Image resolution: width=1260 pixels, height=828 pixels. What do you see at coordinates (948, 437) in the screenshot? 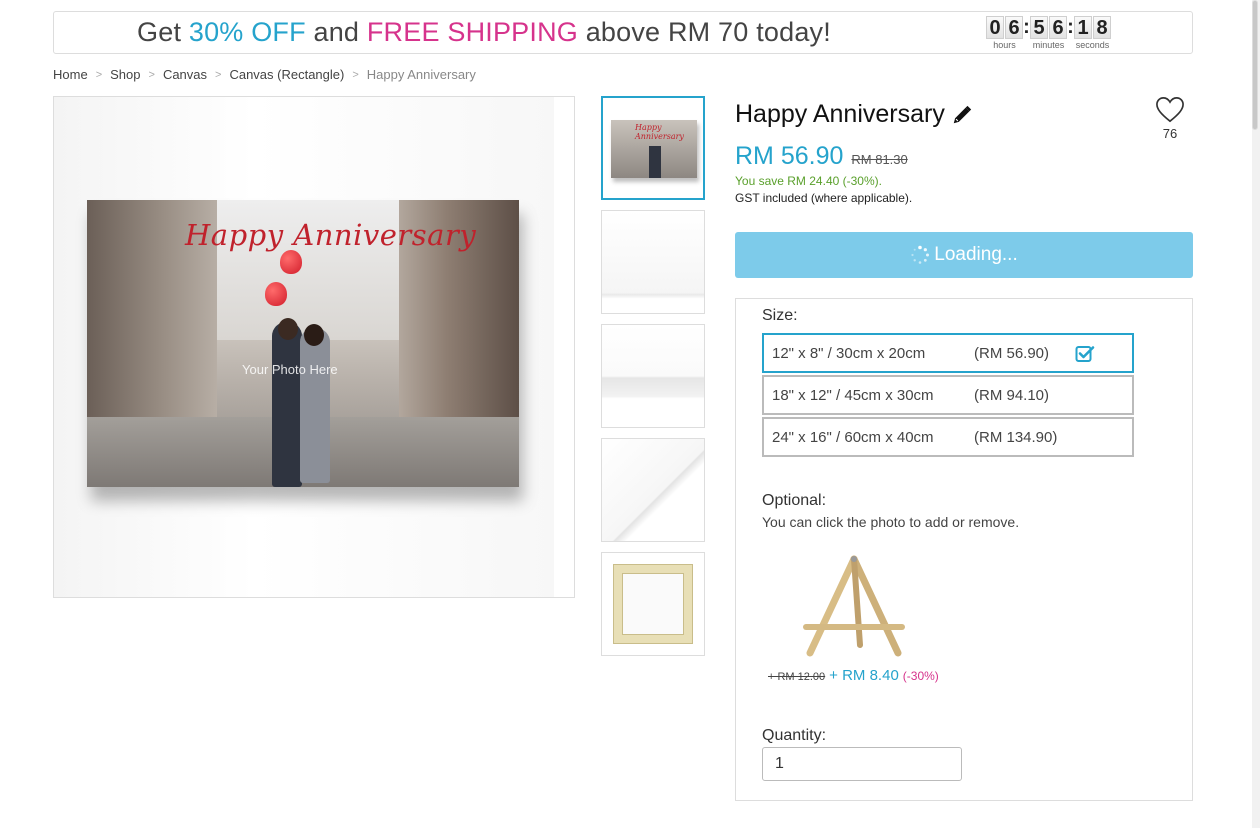
I see `size-option-24x16: 24" x 16" / 60cm x 40cm (RM 134.90)` at bounding box center [948, 437].